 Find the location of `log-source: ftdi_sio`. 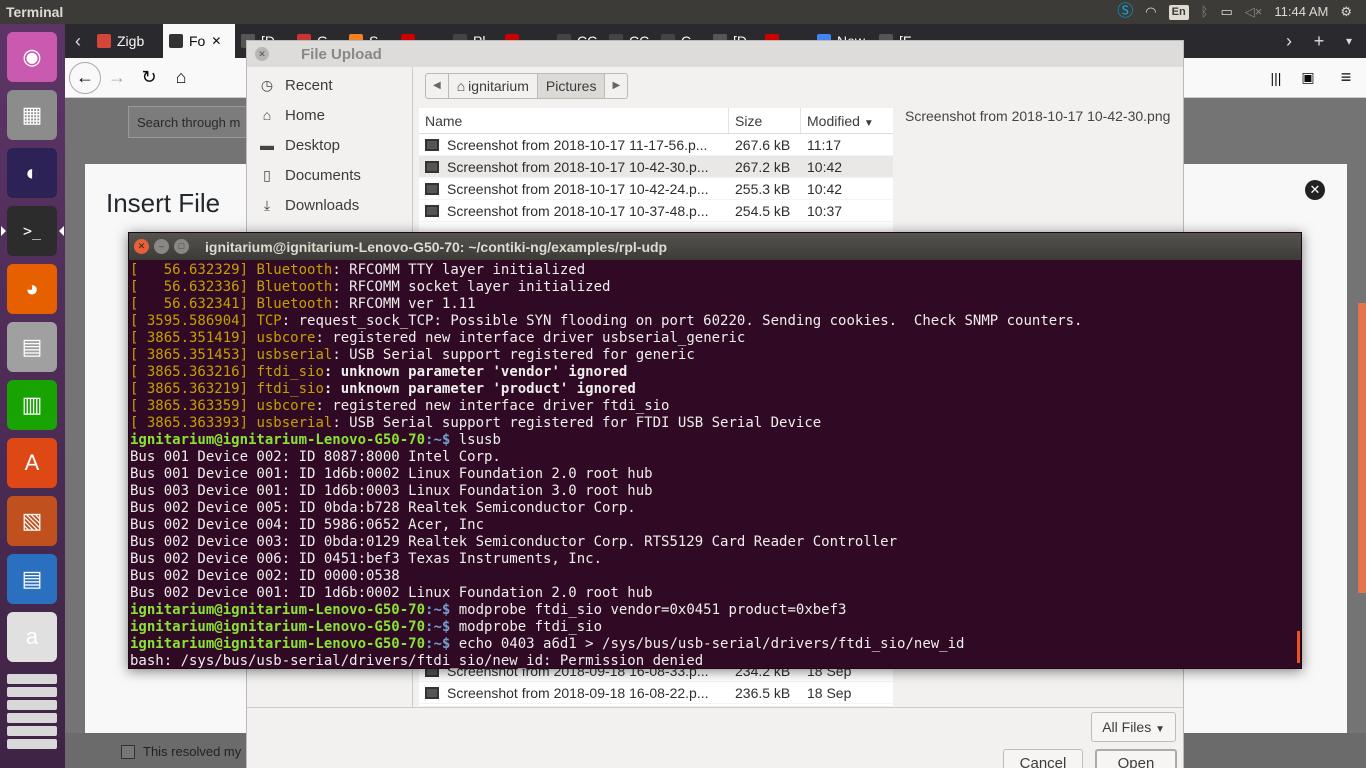

log-source: ftdi_sio is located at coordinates (290, 389).